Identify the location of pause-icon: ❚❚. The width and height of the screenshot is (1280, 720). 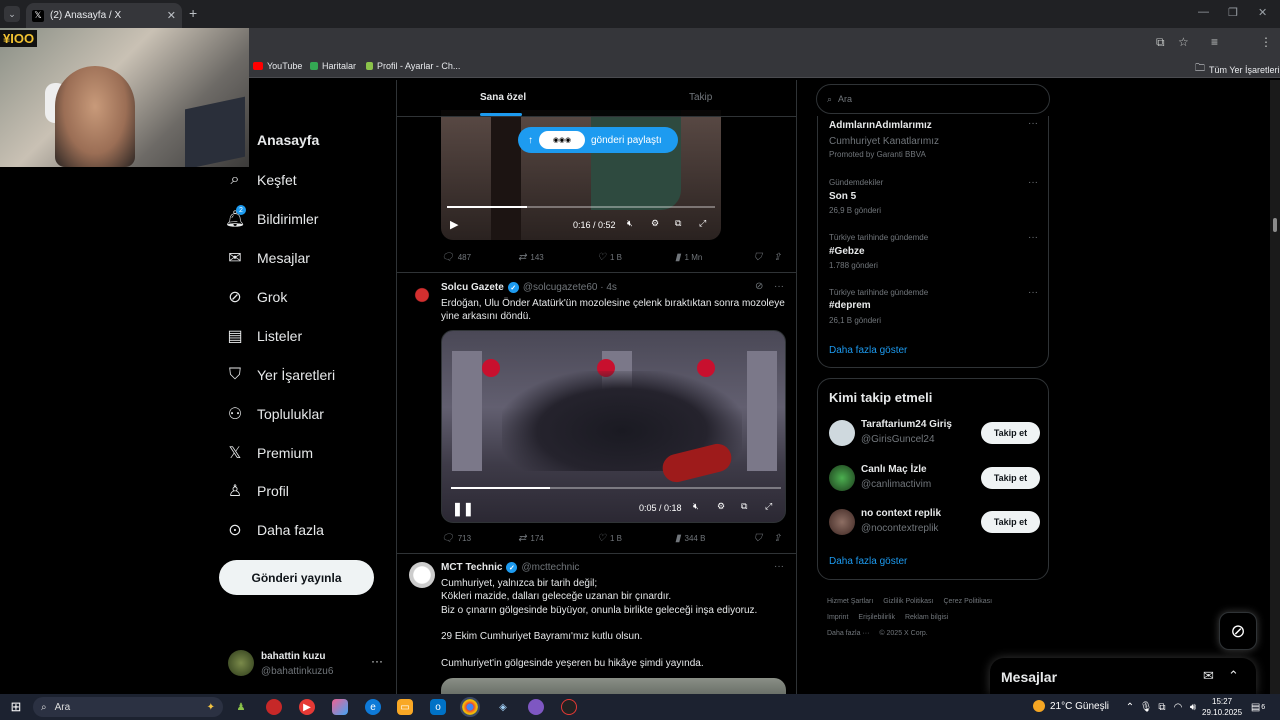
(463, 509).